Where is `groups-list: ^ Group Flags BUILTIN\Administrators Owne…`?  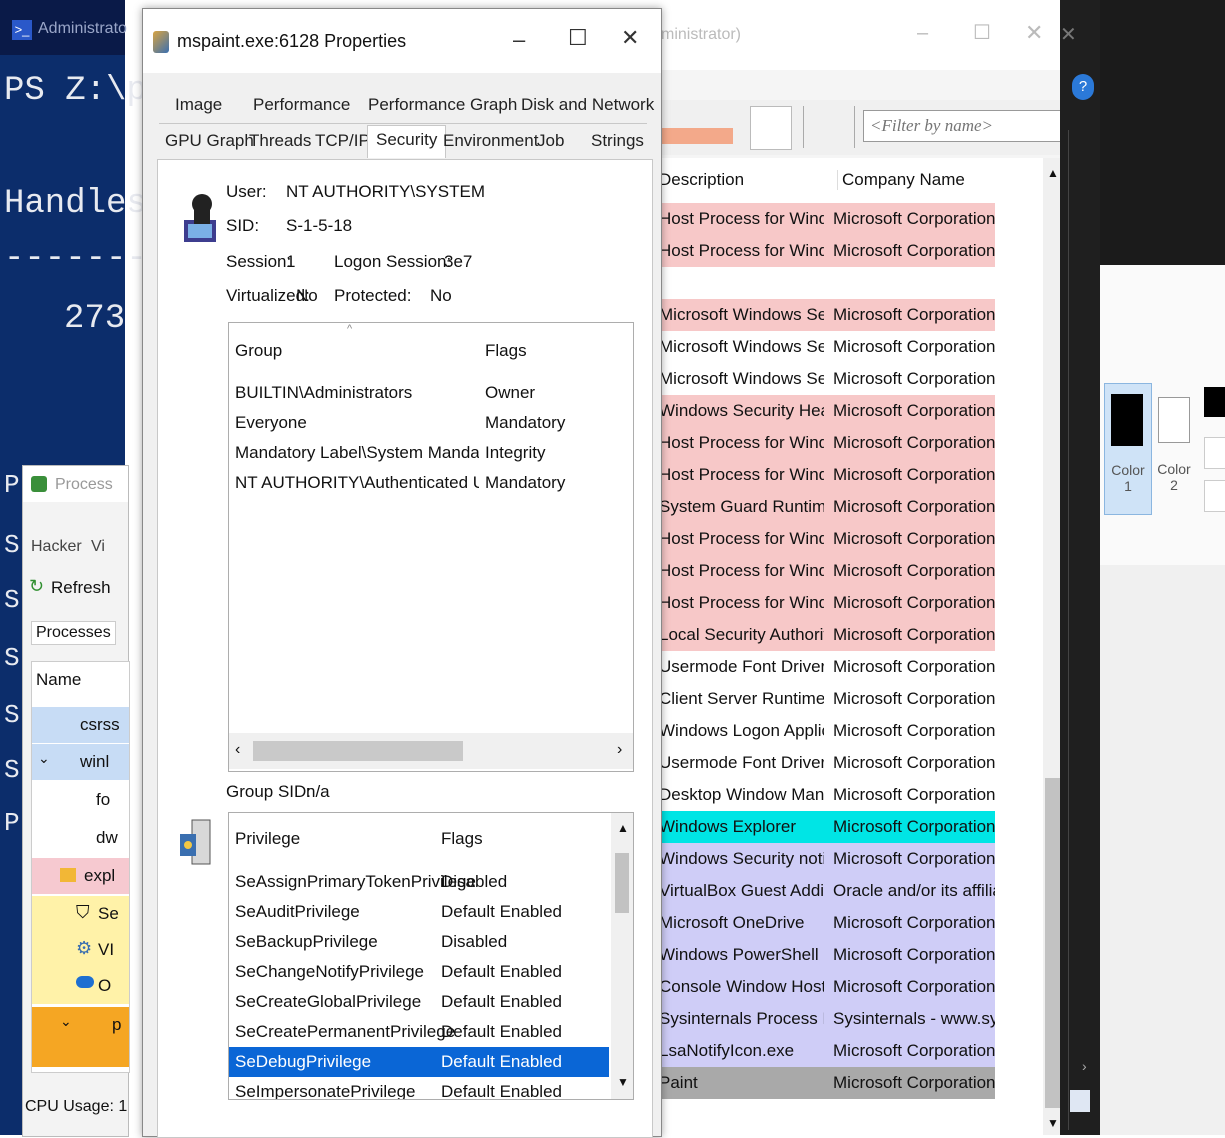 groups-list: ^ Group Flags BUILTIN\Administrators Owne… is located at coordinates (431, 547).